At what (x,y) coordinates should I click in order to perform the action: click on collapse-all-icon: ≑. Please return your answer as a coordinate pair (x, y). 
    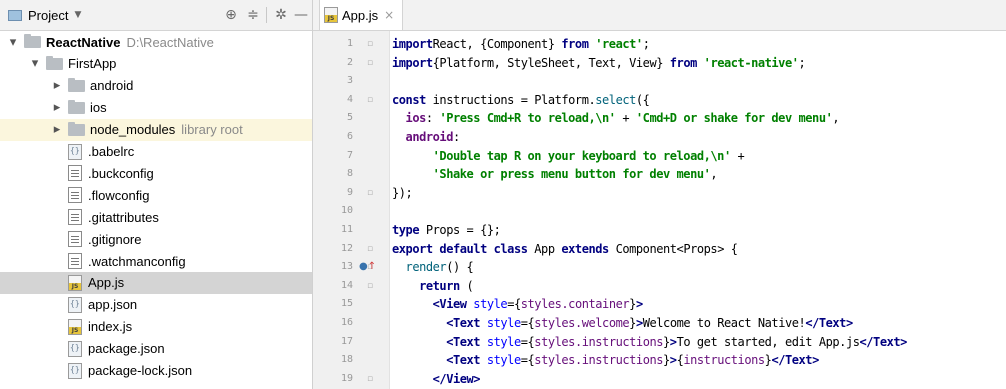
    Looking at the image, I should click on (253, 15).